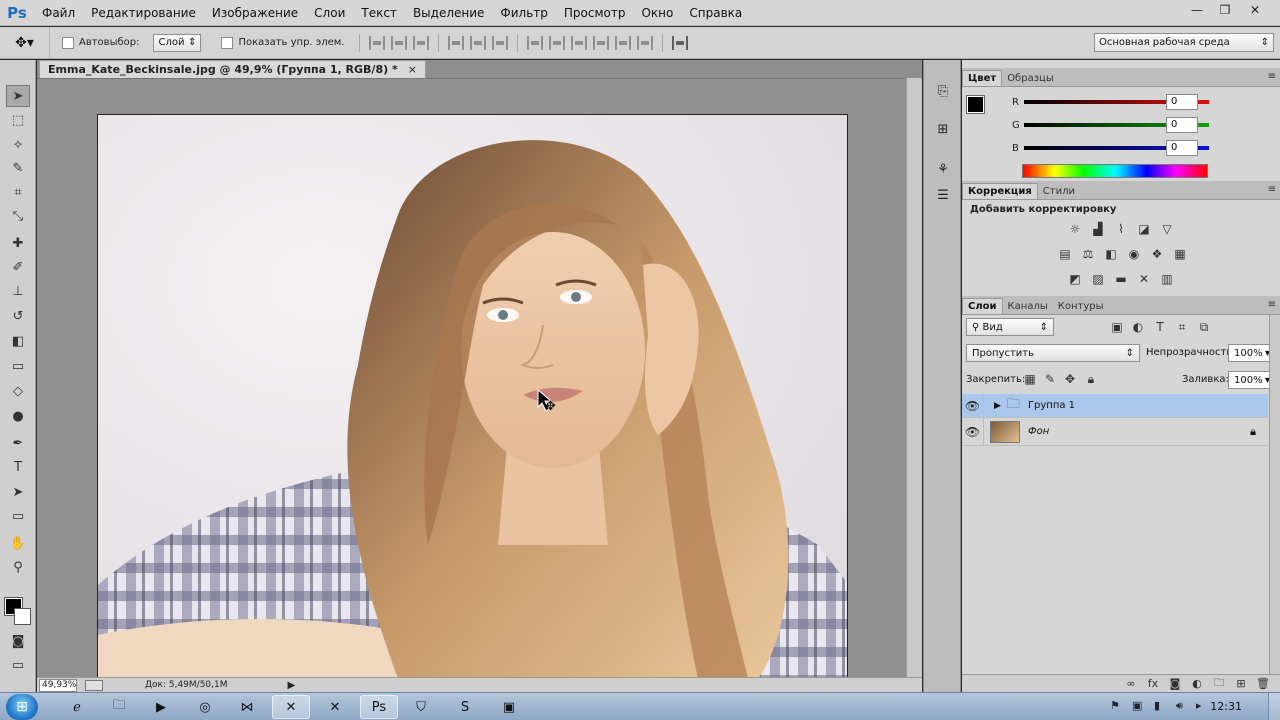 The image size is (1280, 720). I want to click on zoom-icon: ⚲, so click(18, 567).